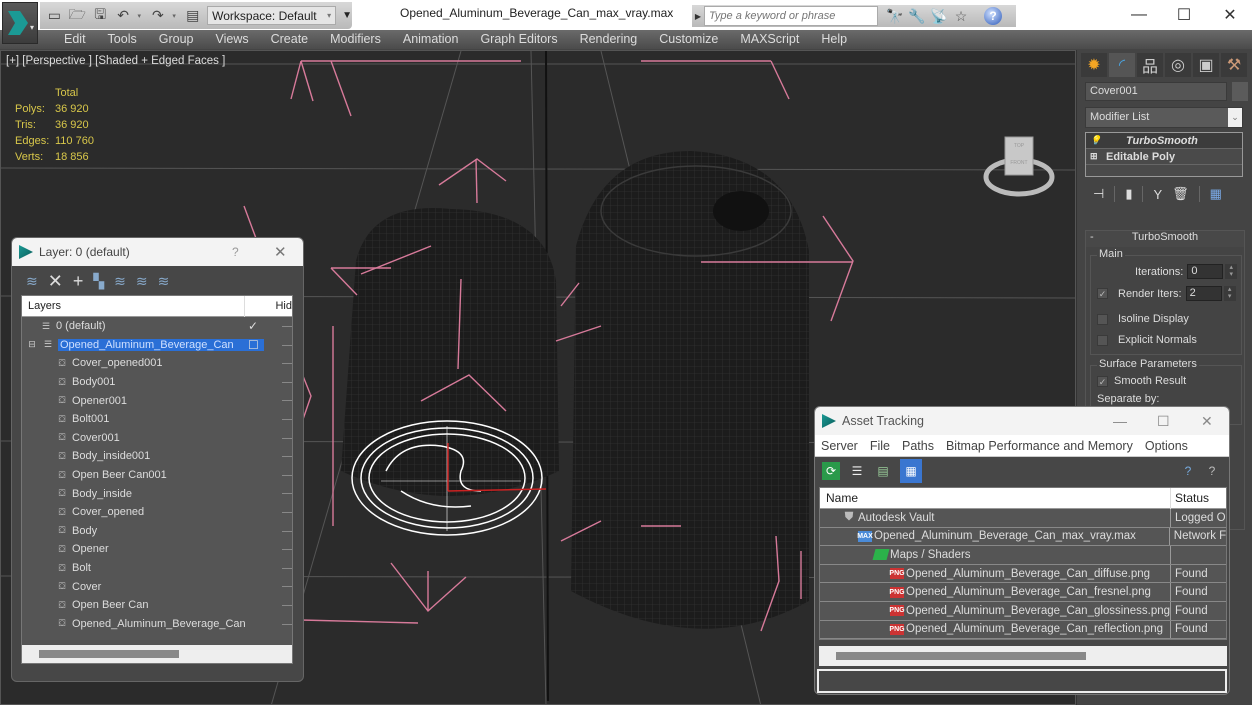 The image size is (1252, 705). Describe the element at coordinates (157, 252) in the screenshot. I see `layer-dialog-titlebar: Layer: 0 (default) ? ✕` at that location.